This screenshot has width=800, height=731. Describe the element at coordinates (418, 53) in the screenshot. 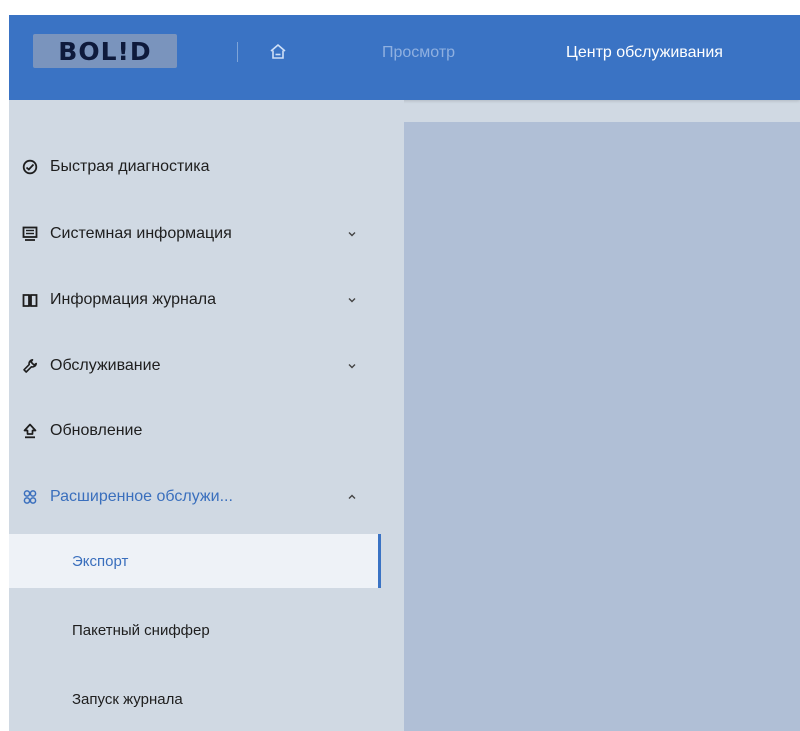

I see `nav-view: Просмотр` at that location.